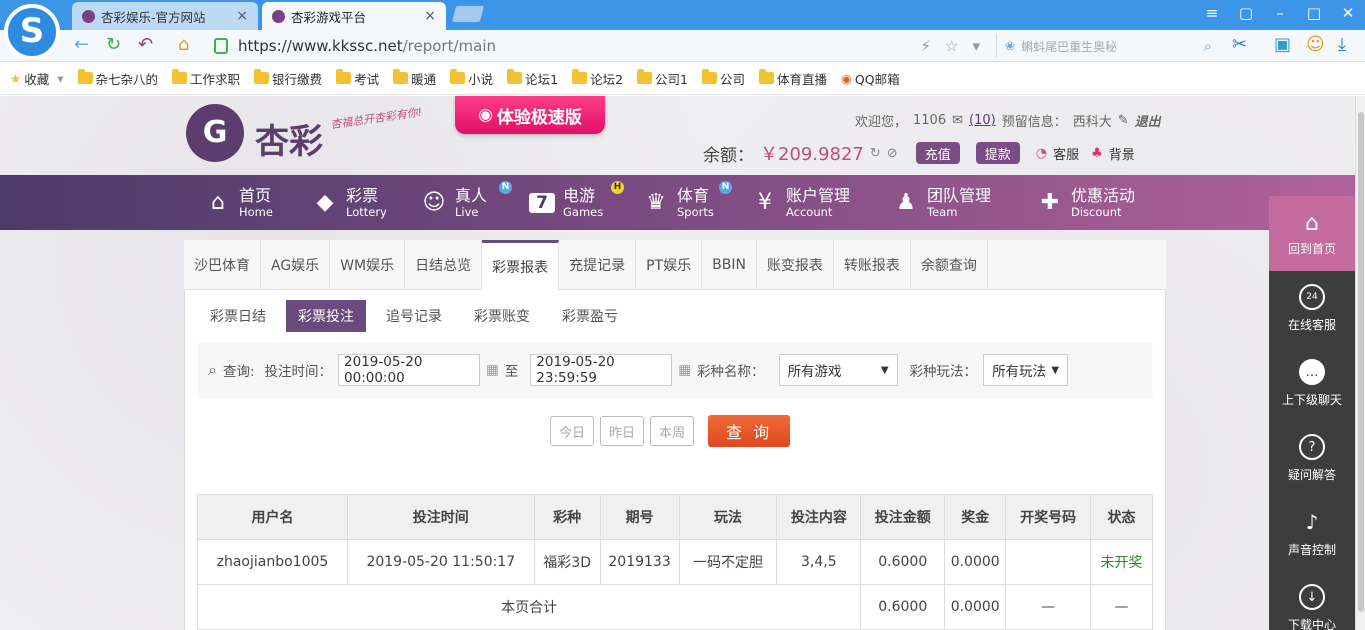 This screenshot has width=1365, height=630. Describe the element at coordinates (1312, 458) in the screenshot. I see `sidebar-faq: ? 疑问解答` at that location.